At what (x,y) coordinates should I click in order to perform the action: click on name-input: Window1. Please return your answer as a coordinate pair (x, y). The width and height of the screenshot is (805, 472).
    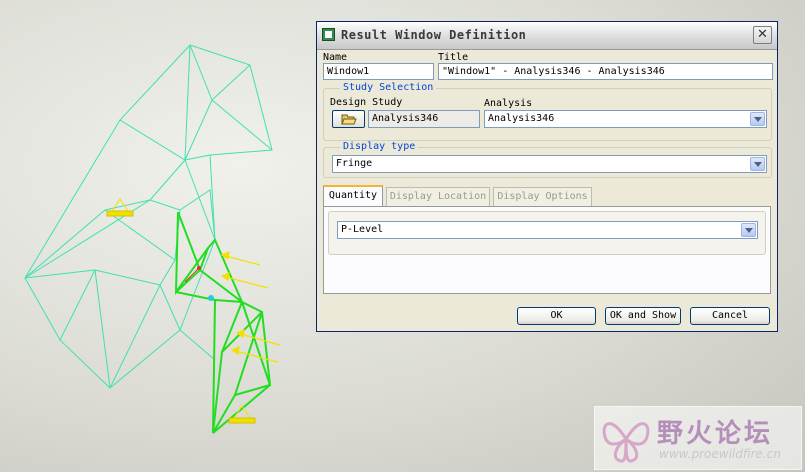
    Looking at the image, I should click on (378, 71).